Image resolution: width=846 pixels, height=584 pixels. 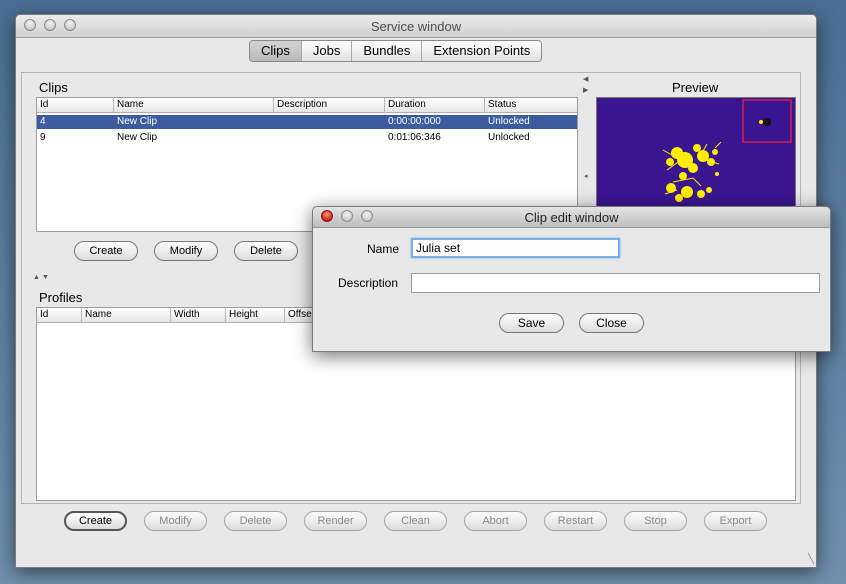 I want to click on fractal-image, so click(x=727, y=150).